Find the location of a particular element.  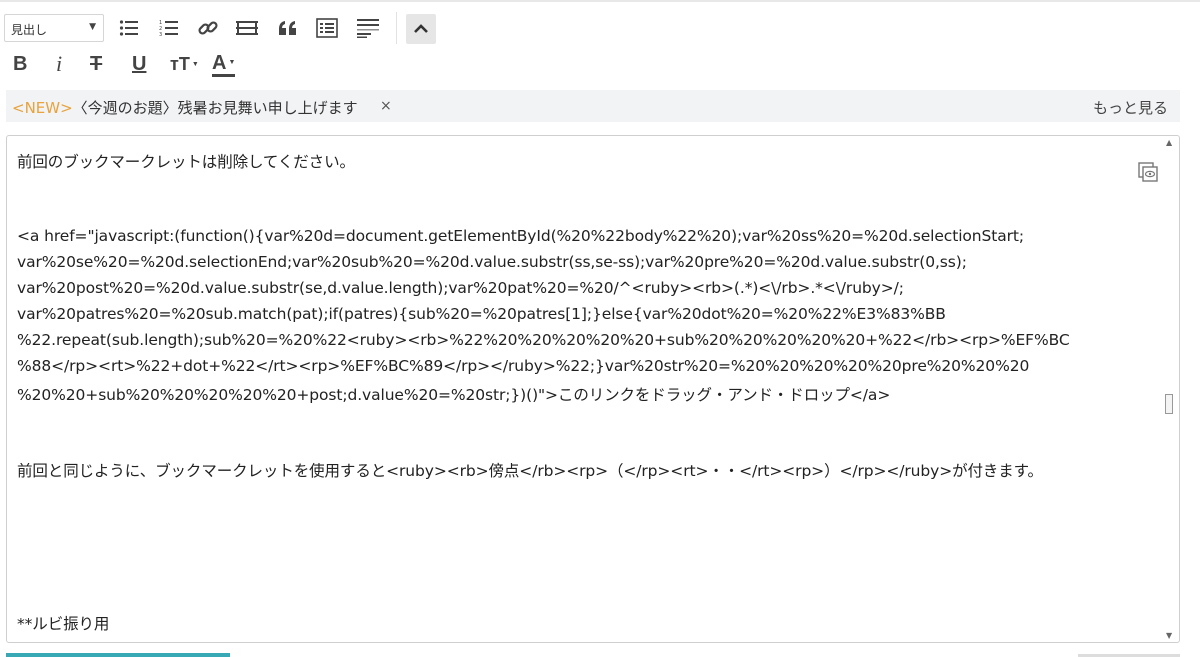

topic-title: 〈今週のお題〉残暑お見舞い申し上げます is located at coordinates (215, 108).